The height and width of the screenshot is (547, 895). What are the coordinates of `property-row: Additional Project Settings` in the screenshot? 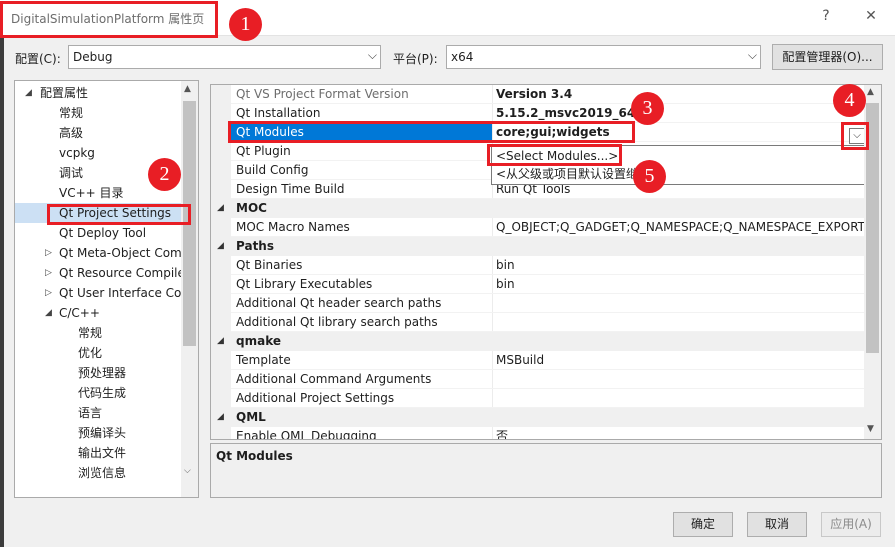 It's located at (538, 398).